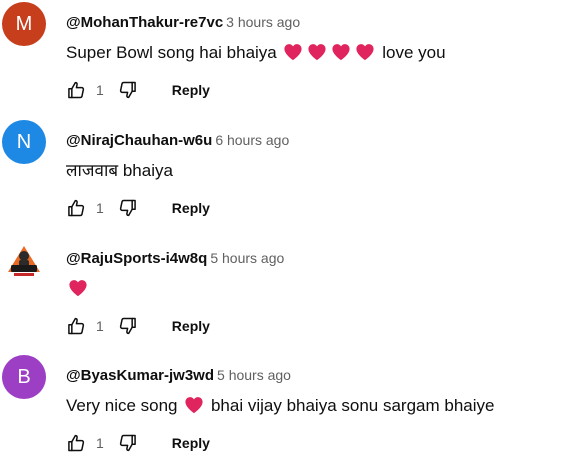  I want to click on avatar, so click(24, 260).